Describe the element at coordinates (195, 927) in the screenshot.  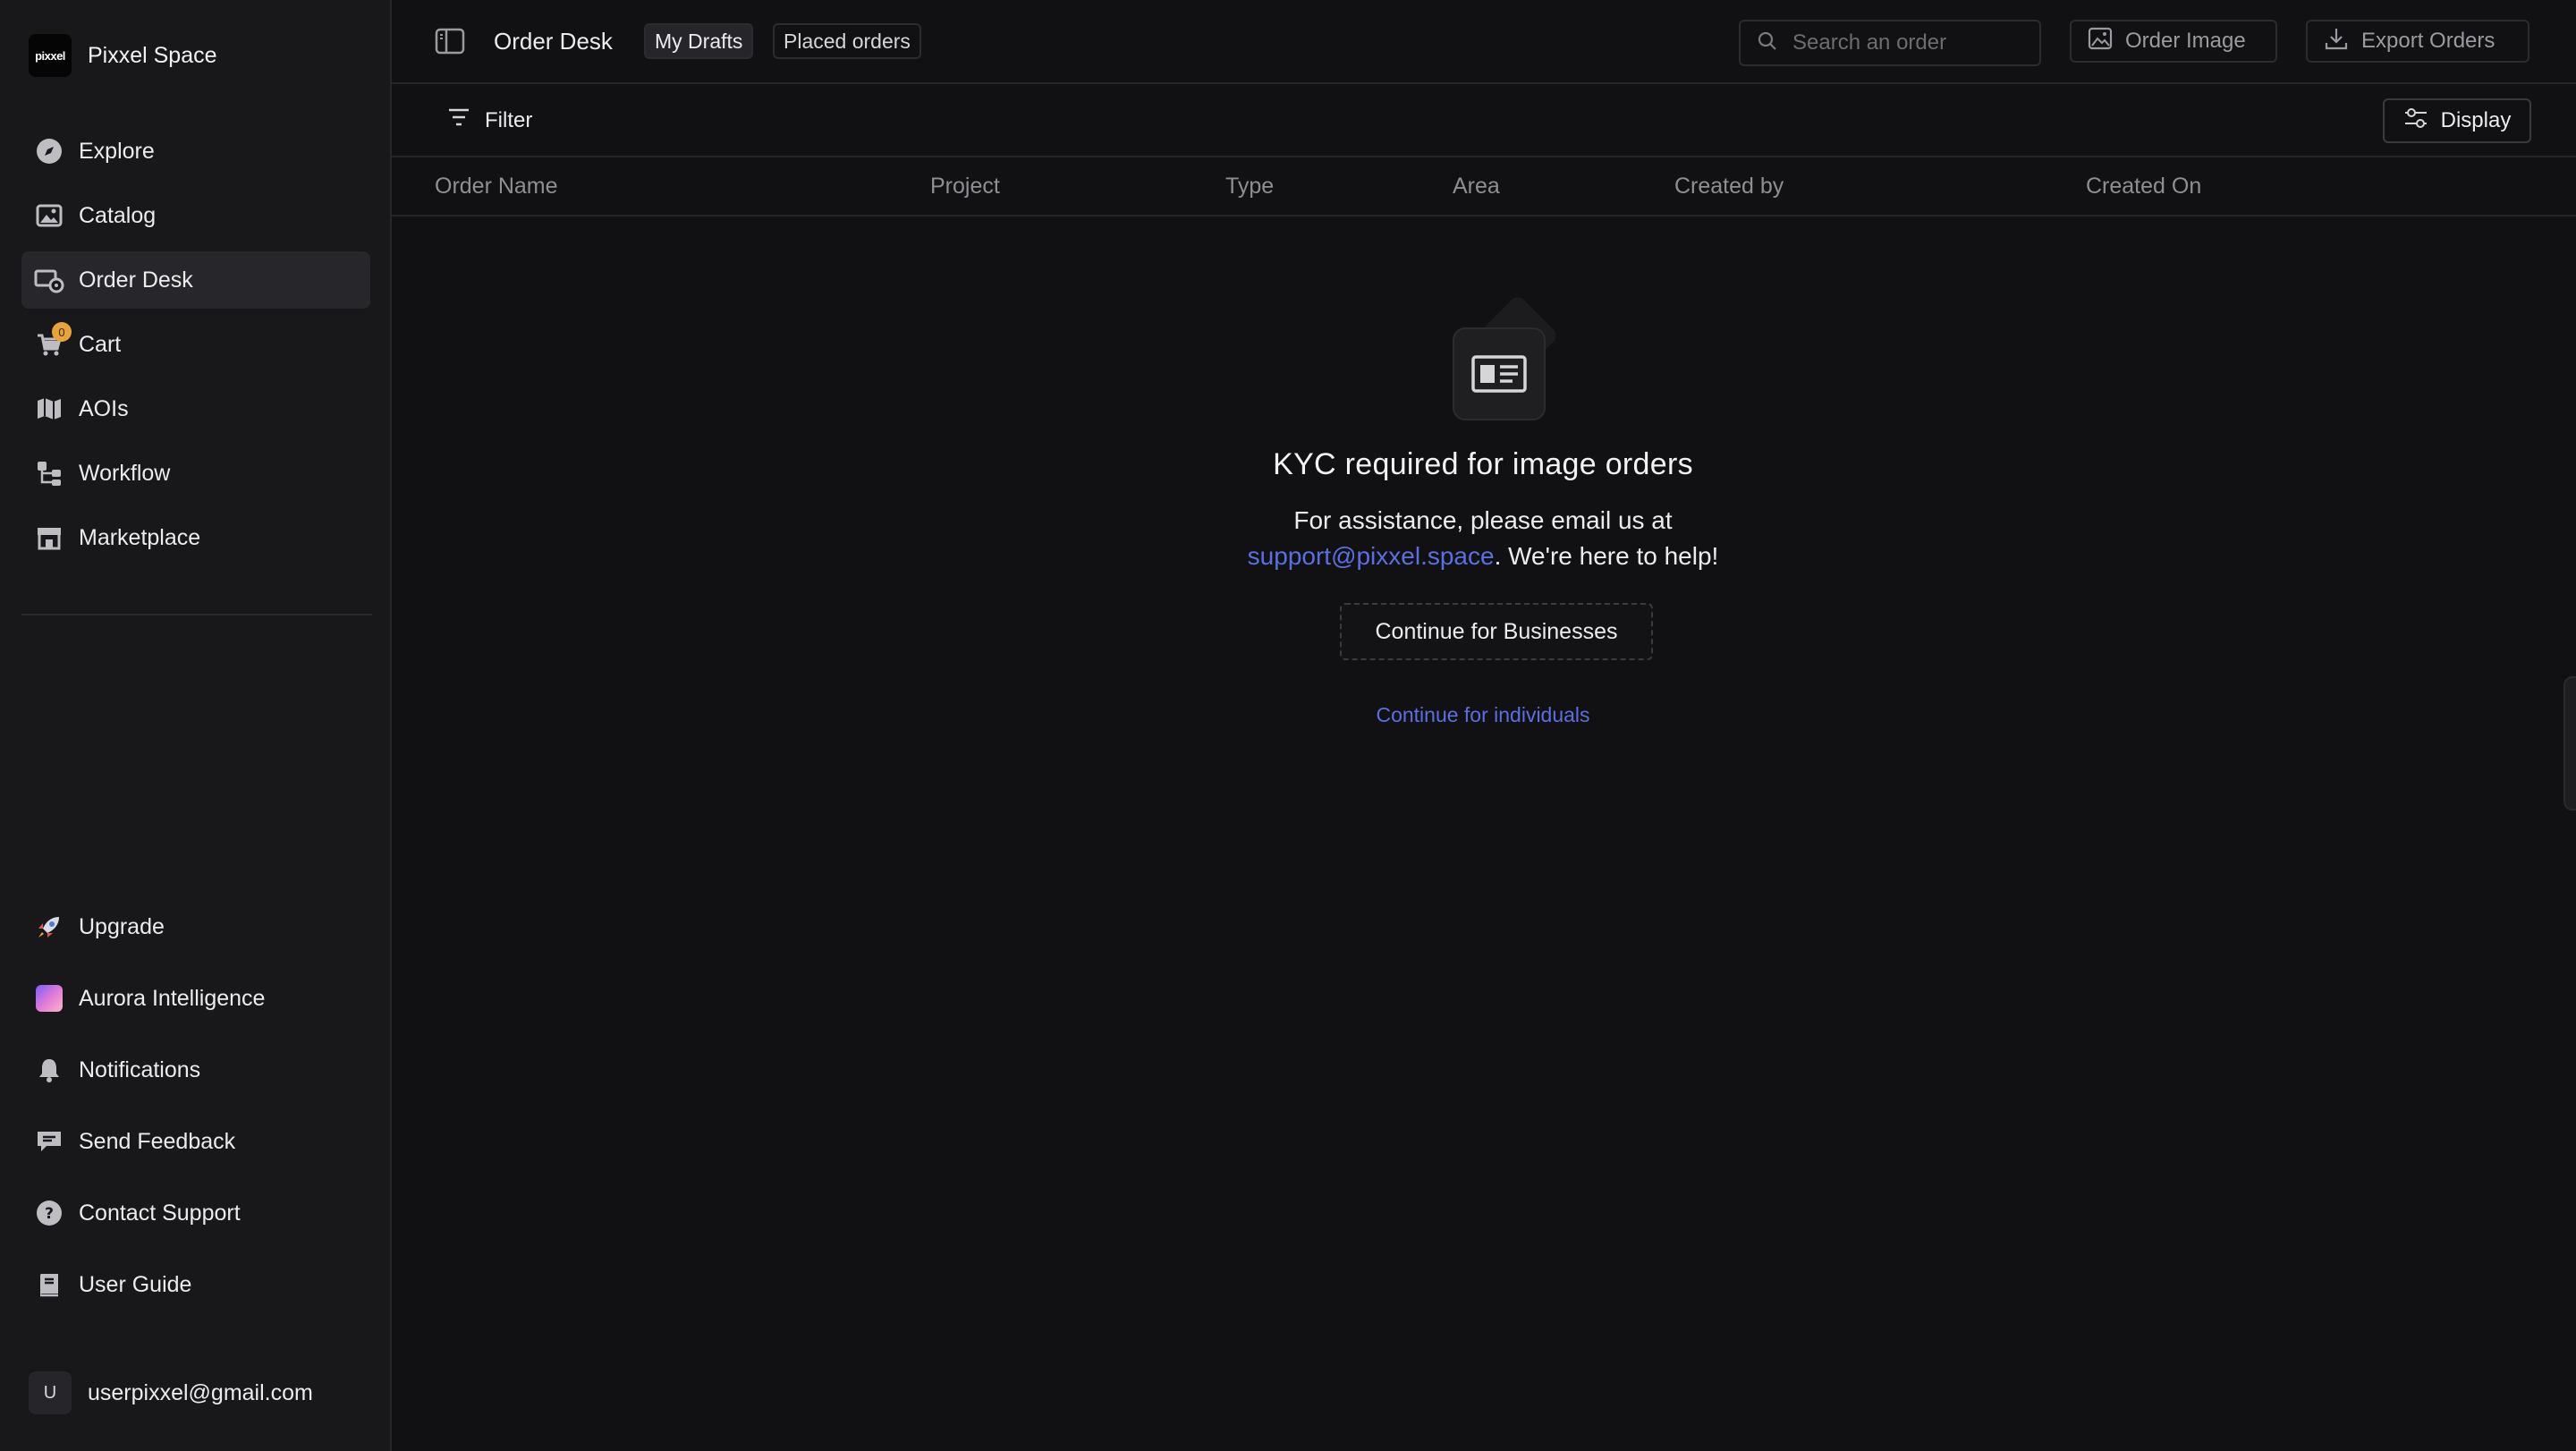
I see `sidebar-item-upgrade: Upgrade` at that location.